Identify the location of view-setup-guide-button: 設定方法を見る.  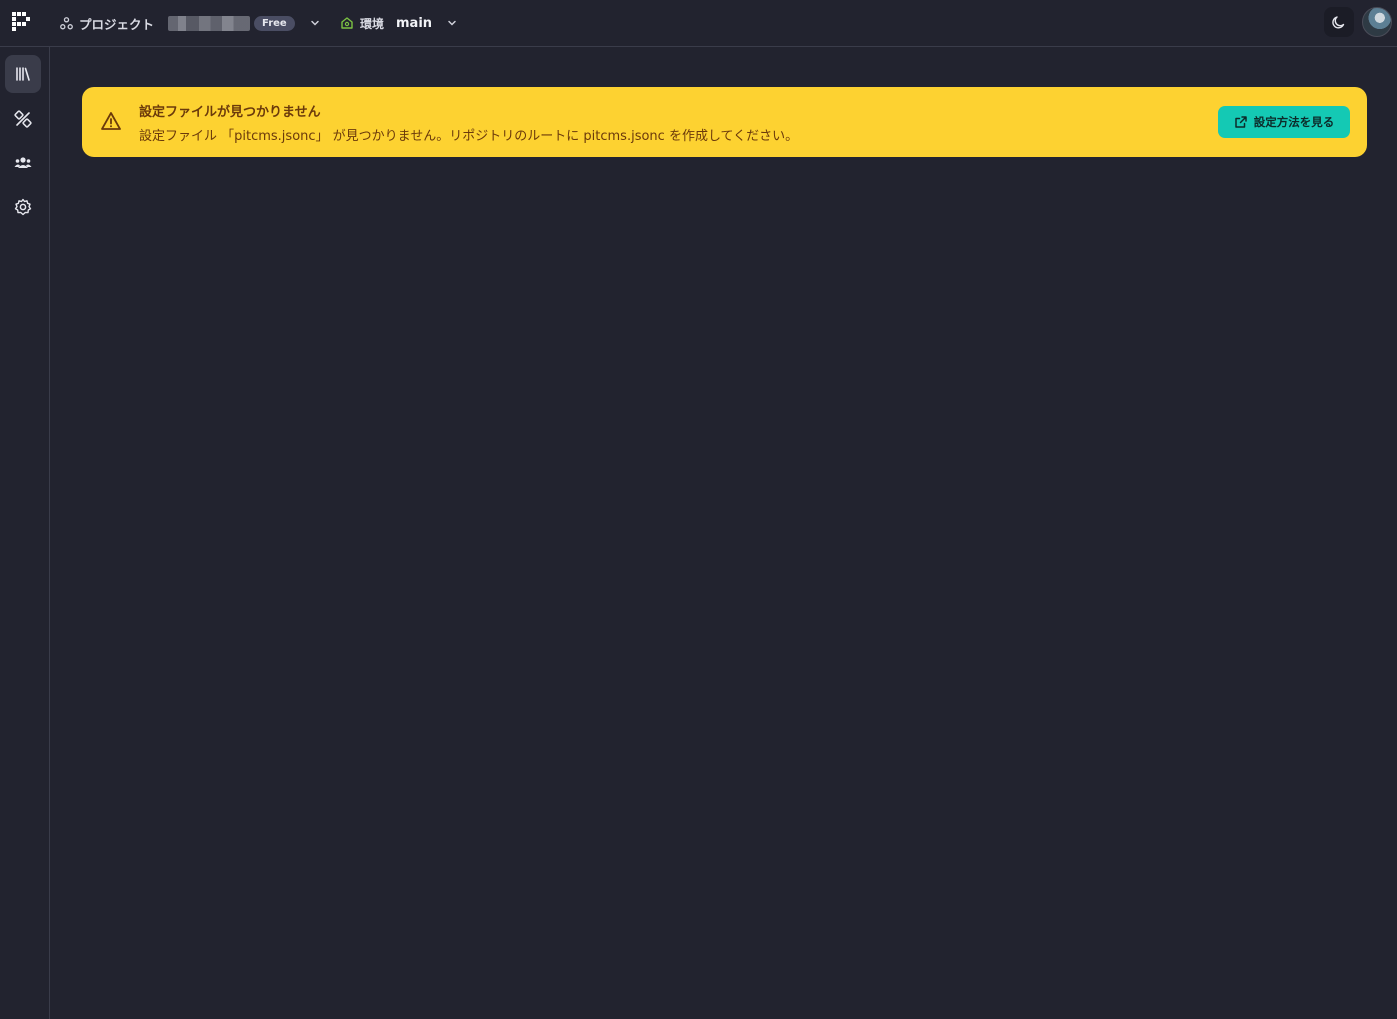
(1284, 122).